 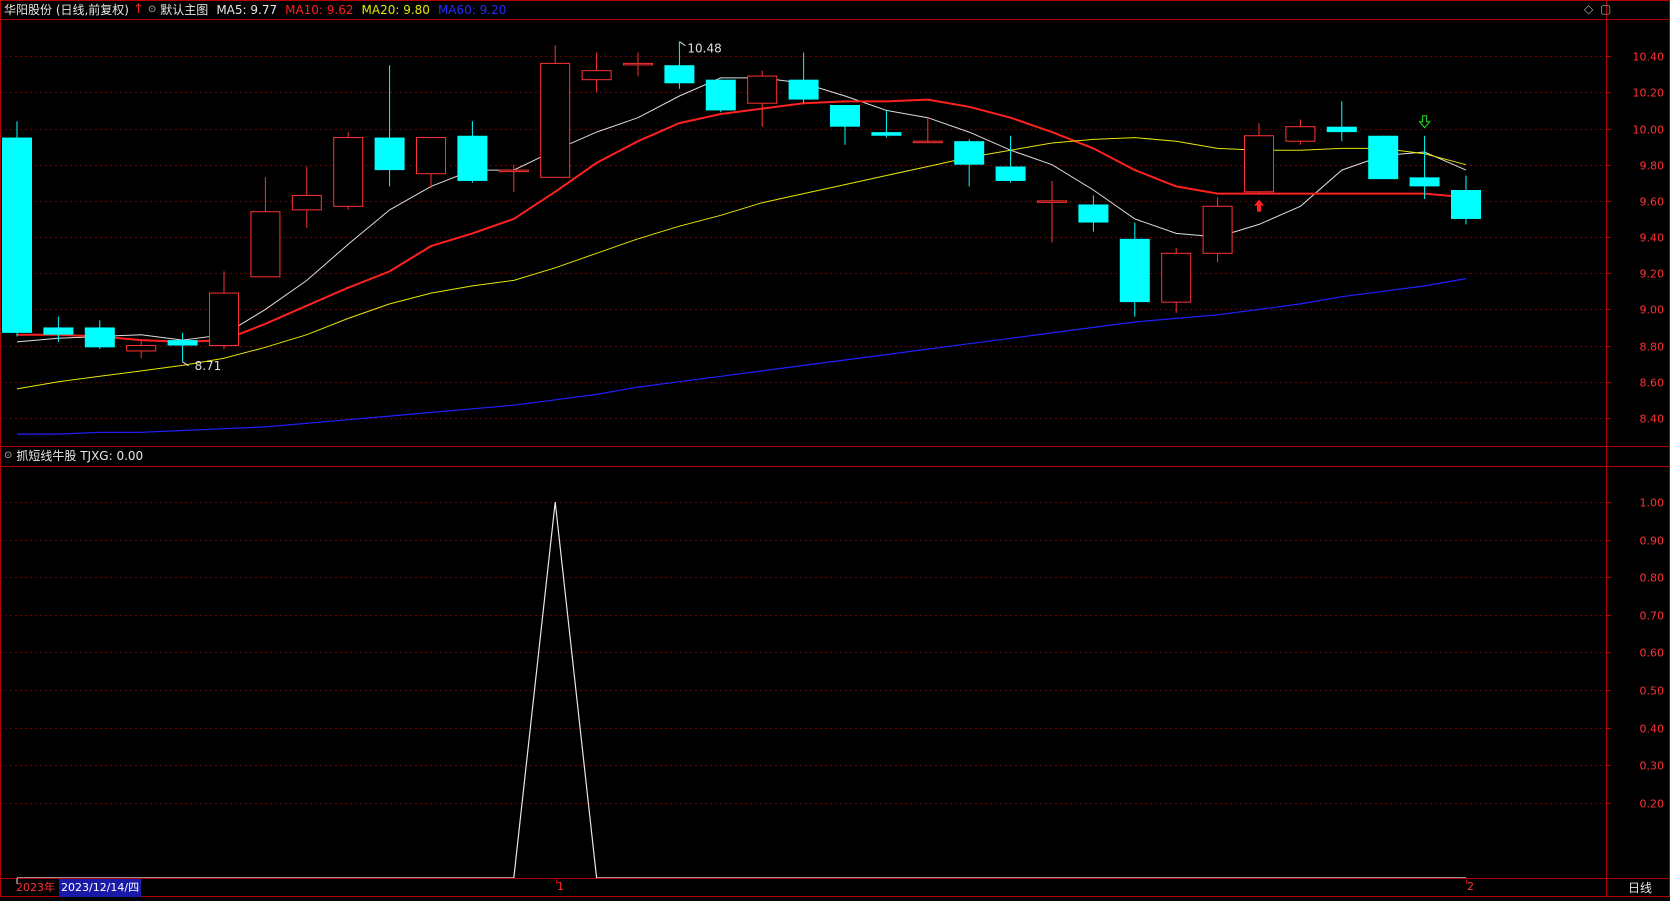 I want to click on year-label: 2023年, so click(x=35, y=887).